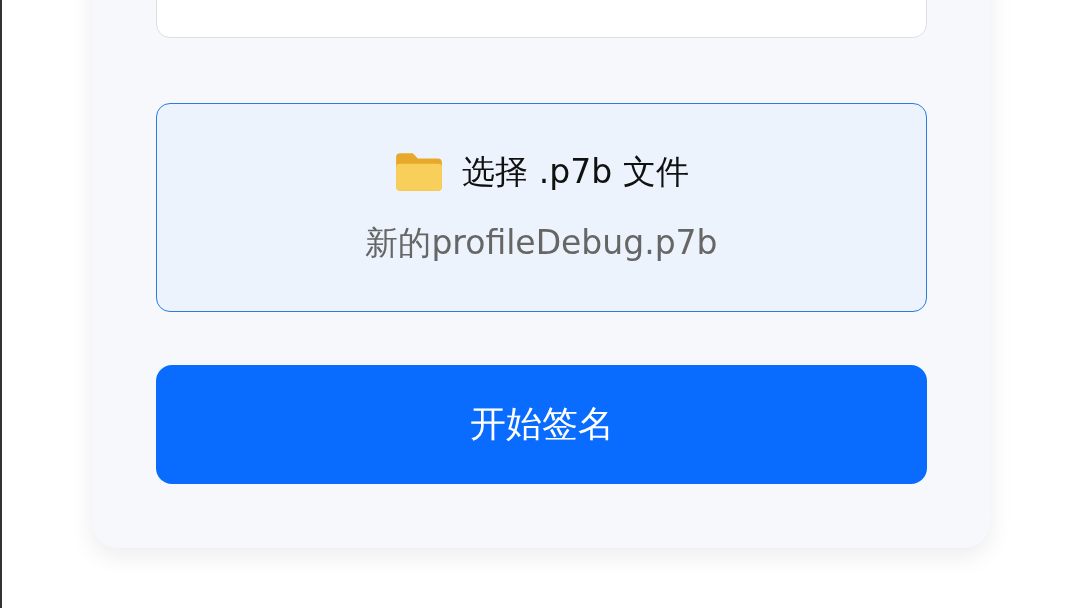  What do you see at coordinates (541, 242) in the screenshot?
I see `file-name: 新的profileDebug.p7b` at bounding box center [541, 242].